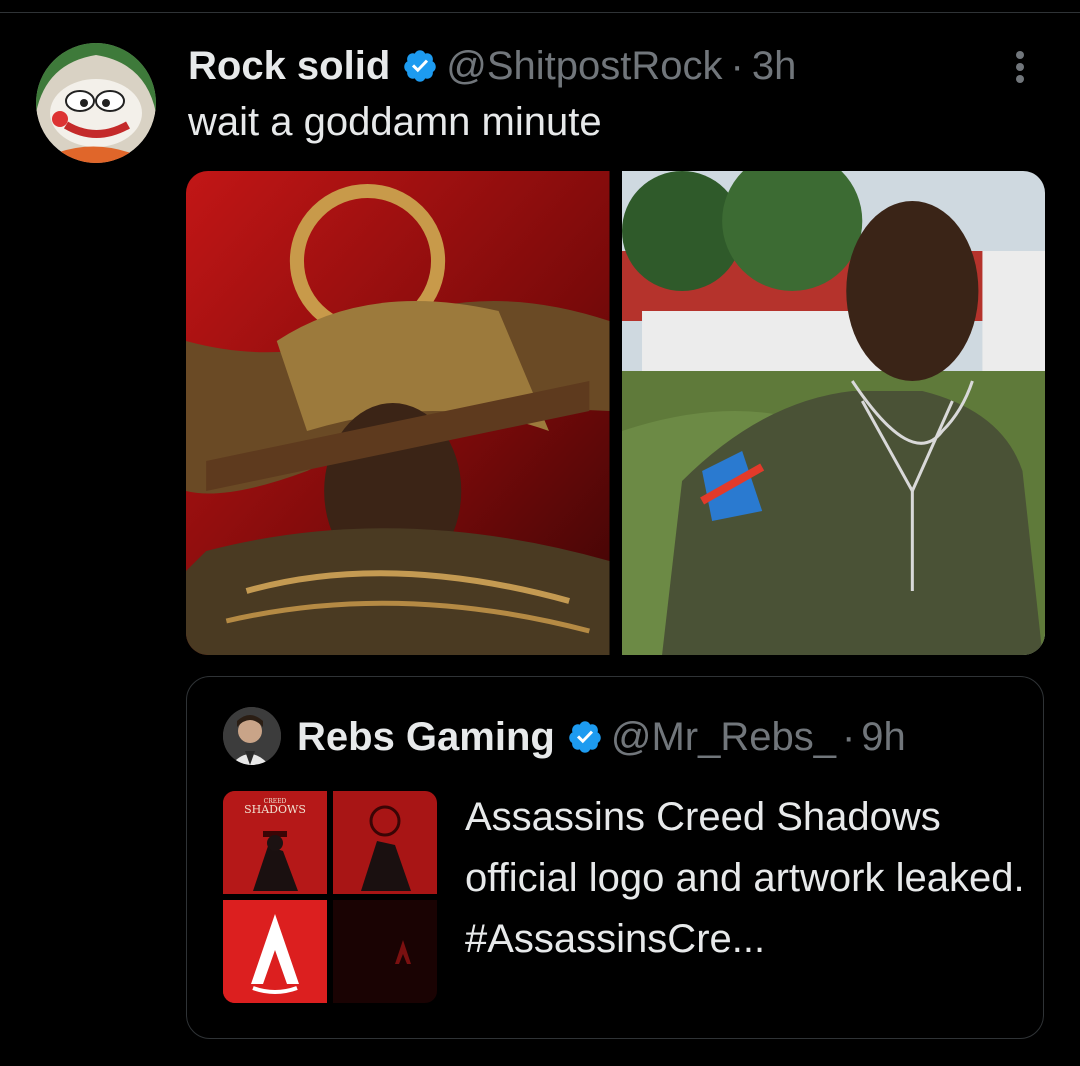  Describe the element at coordinates (540, 12) in the screenshot. I see `top-divider` at that location.